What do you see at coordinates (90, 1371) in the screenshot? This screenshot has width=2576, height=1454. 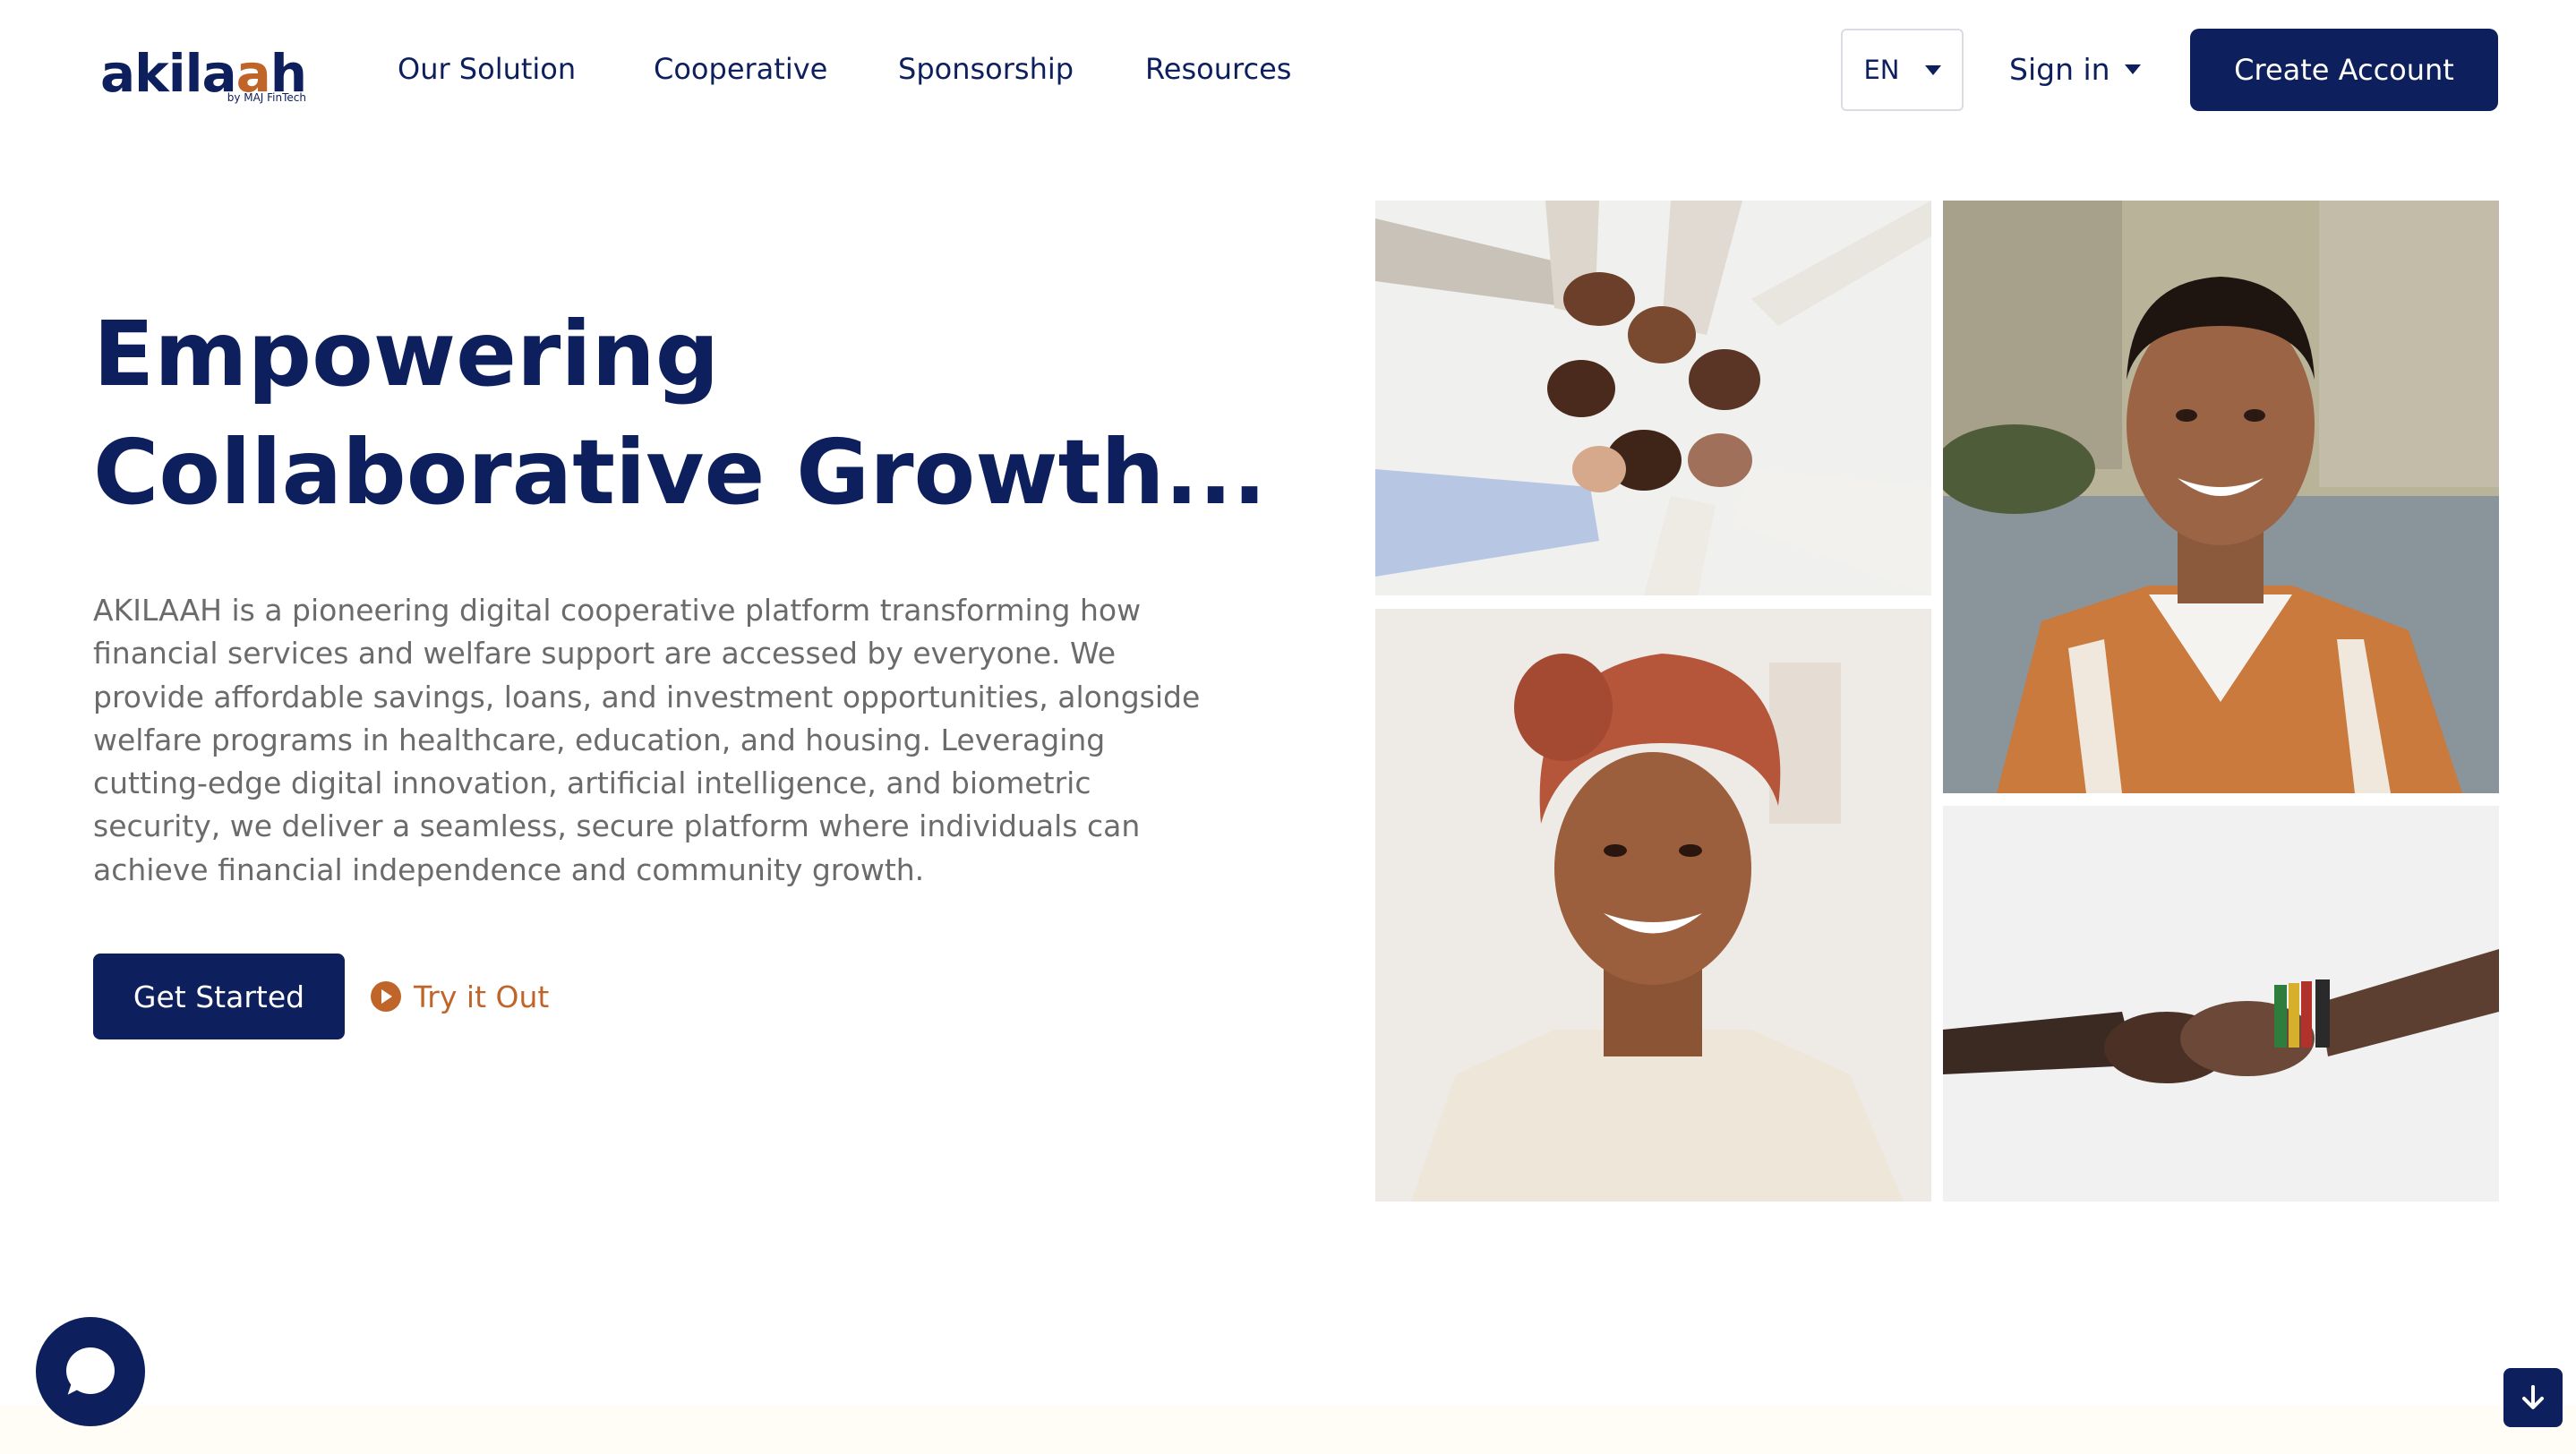 I see `chat-widget-button` at bounding box center [90, 1371].